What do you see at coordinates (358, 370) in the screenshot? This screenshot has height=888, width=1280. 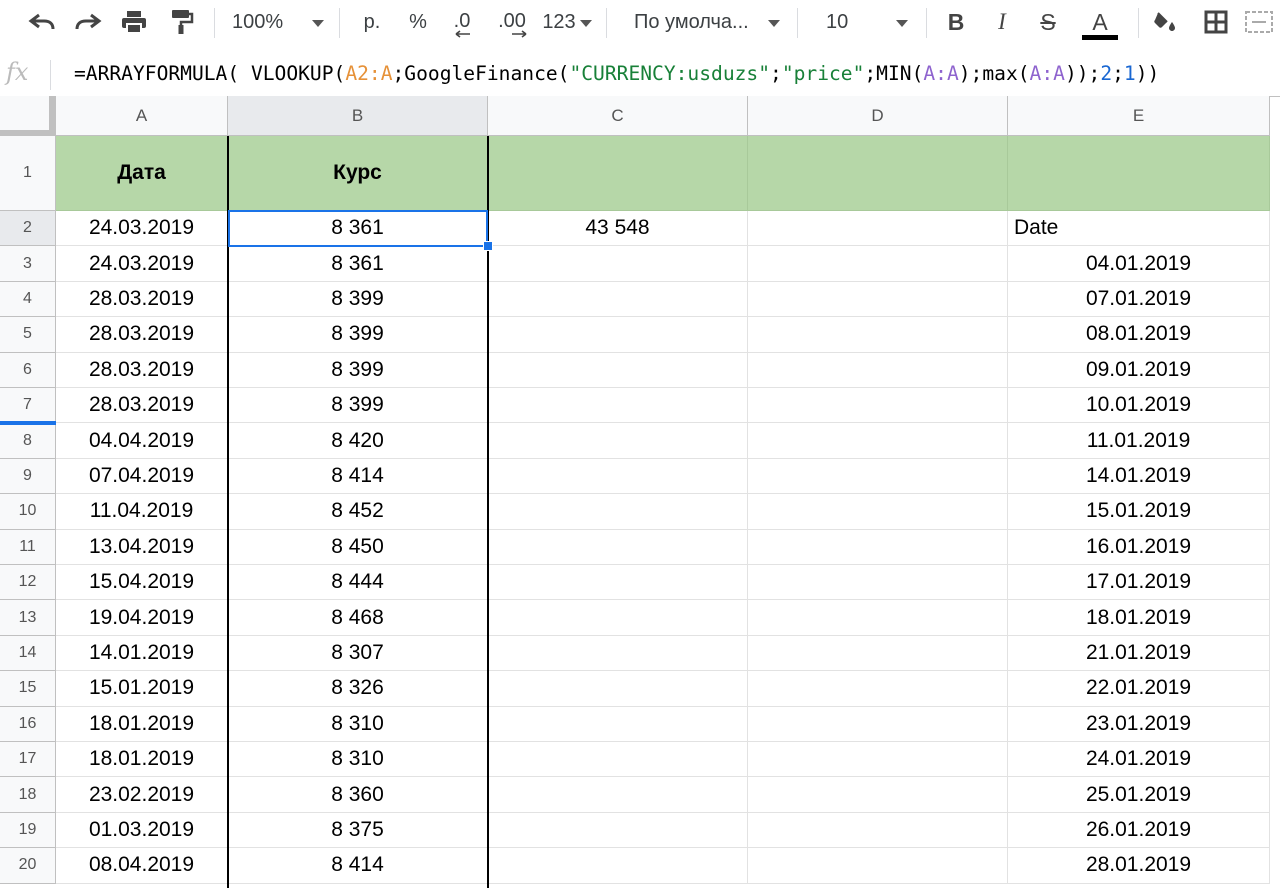 I see `cell-b6: 8 399` at bounding box center [358, 370].